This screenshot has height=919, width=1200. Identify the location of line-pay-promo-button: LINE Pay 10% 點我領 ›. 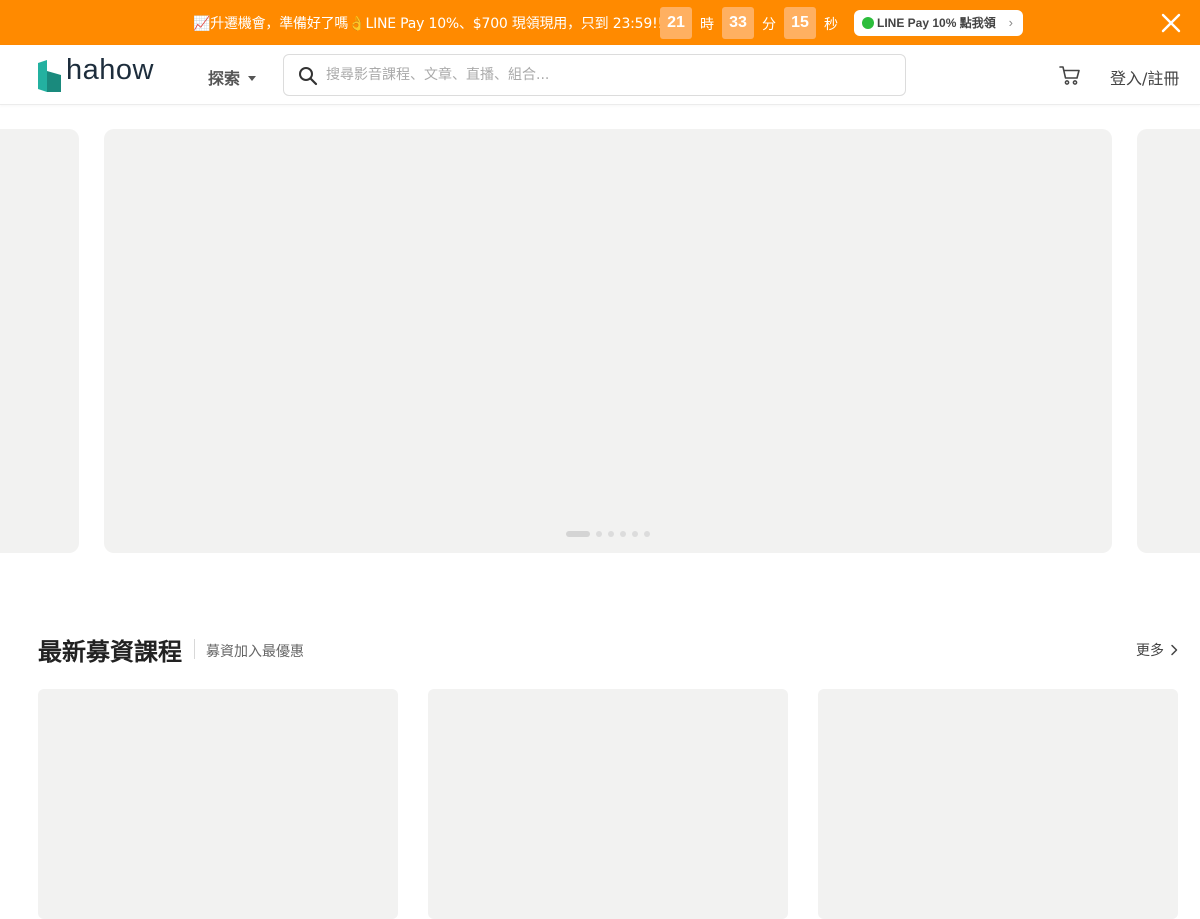
(938, 23).